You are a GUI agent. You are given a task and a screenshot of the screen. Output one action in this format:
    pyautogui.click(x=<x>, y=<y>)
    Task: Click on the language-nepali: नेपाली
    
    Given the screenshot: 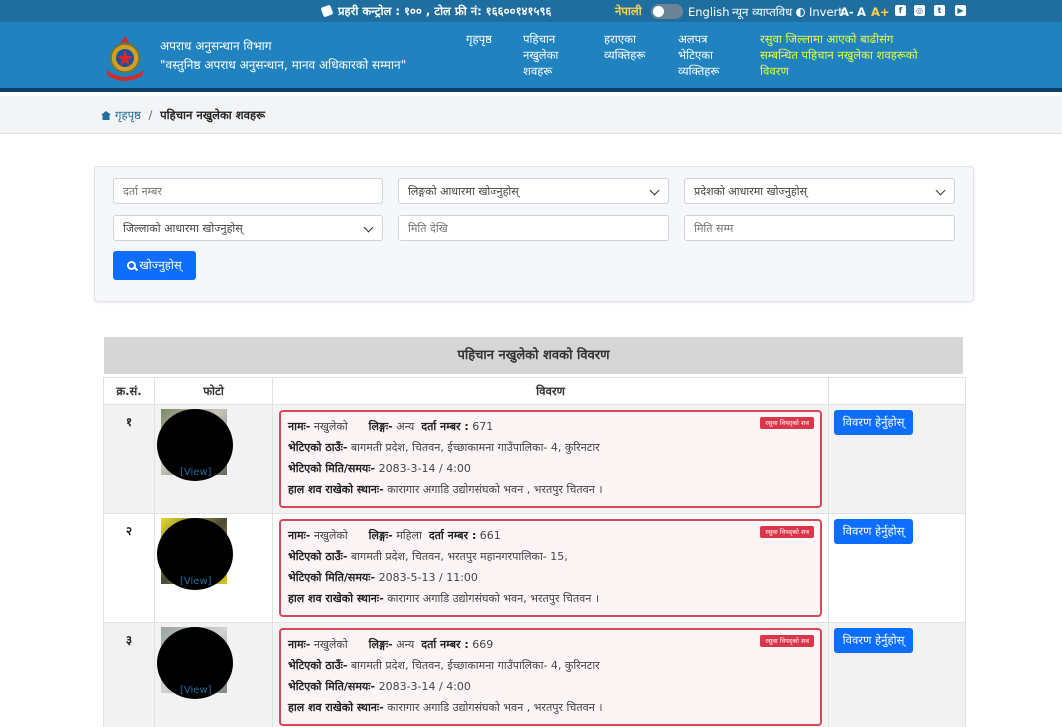 What is the action you would take?
    pyautogui.click(x=628, y=11)
    